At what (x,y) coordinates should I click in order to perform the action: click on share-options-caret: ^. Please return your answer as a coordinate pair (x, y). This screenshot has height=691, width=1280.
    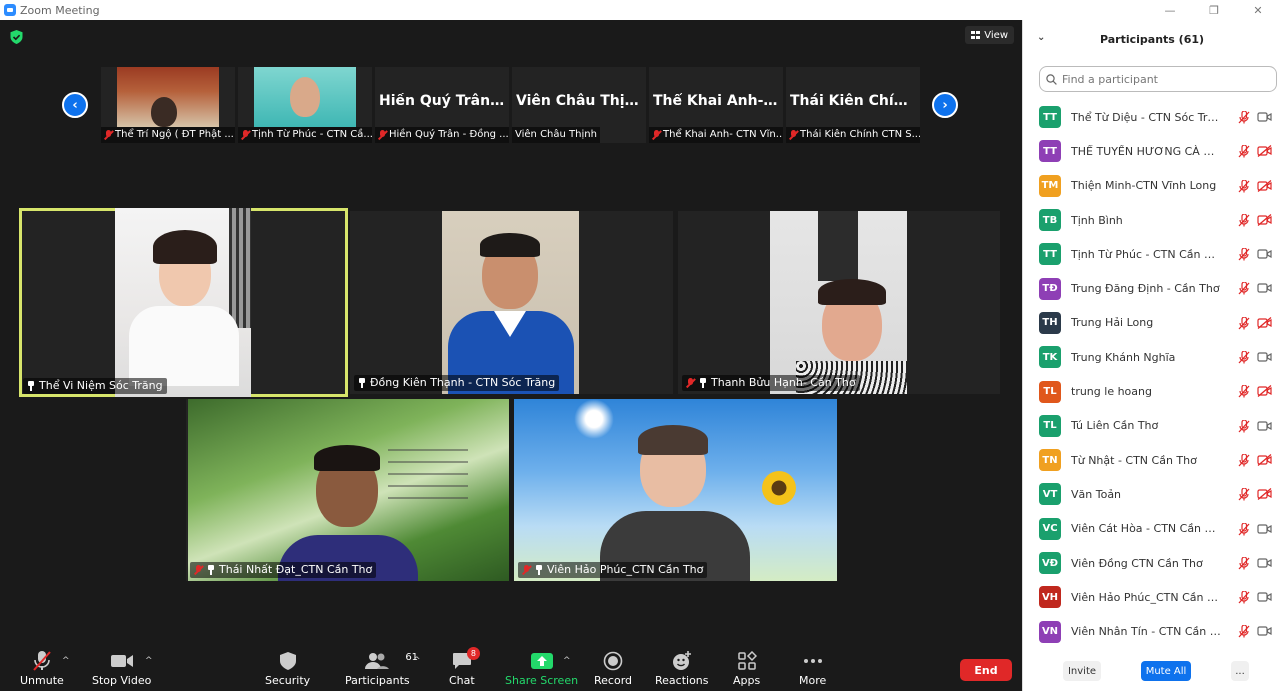
    Looking at the image, I should click on (567, 661).